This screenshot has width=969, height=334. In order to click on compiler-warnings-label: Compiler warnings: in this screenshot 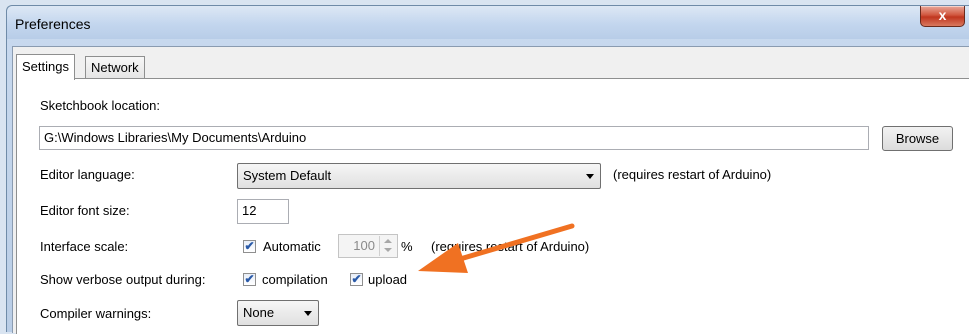, I will do `click(96, 313)`.